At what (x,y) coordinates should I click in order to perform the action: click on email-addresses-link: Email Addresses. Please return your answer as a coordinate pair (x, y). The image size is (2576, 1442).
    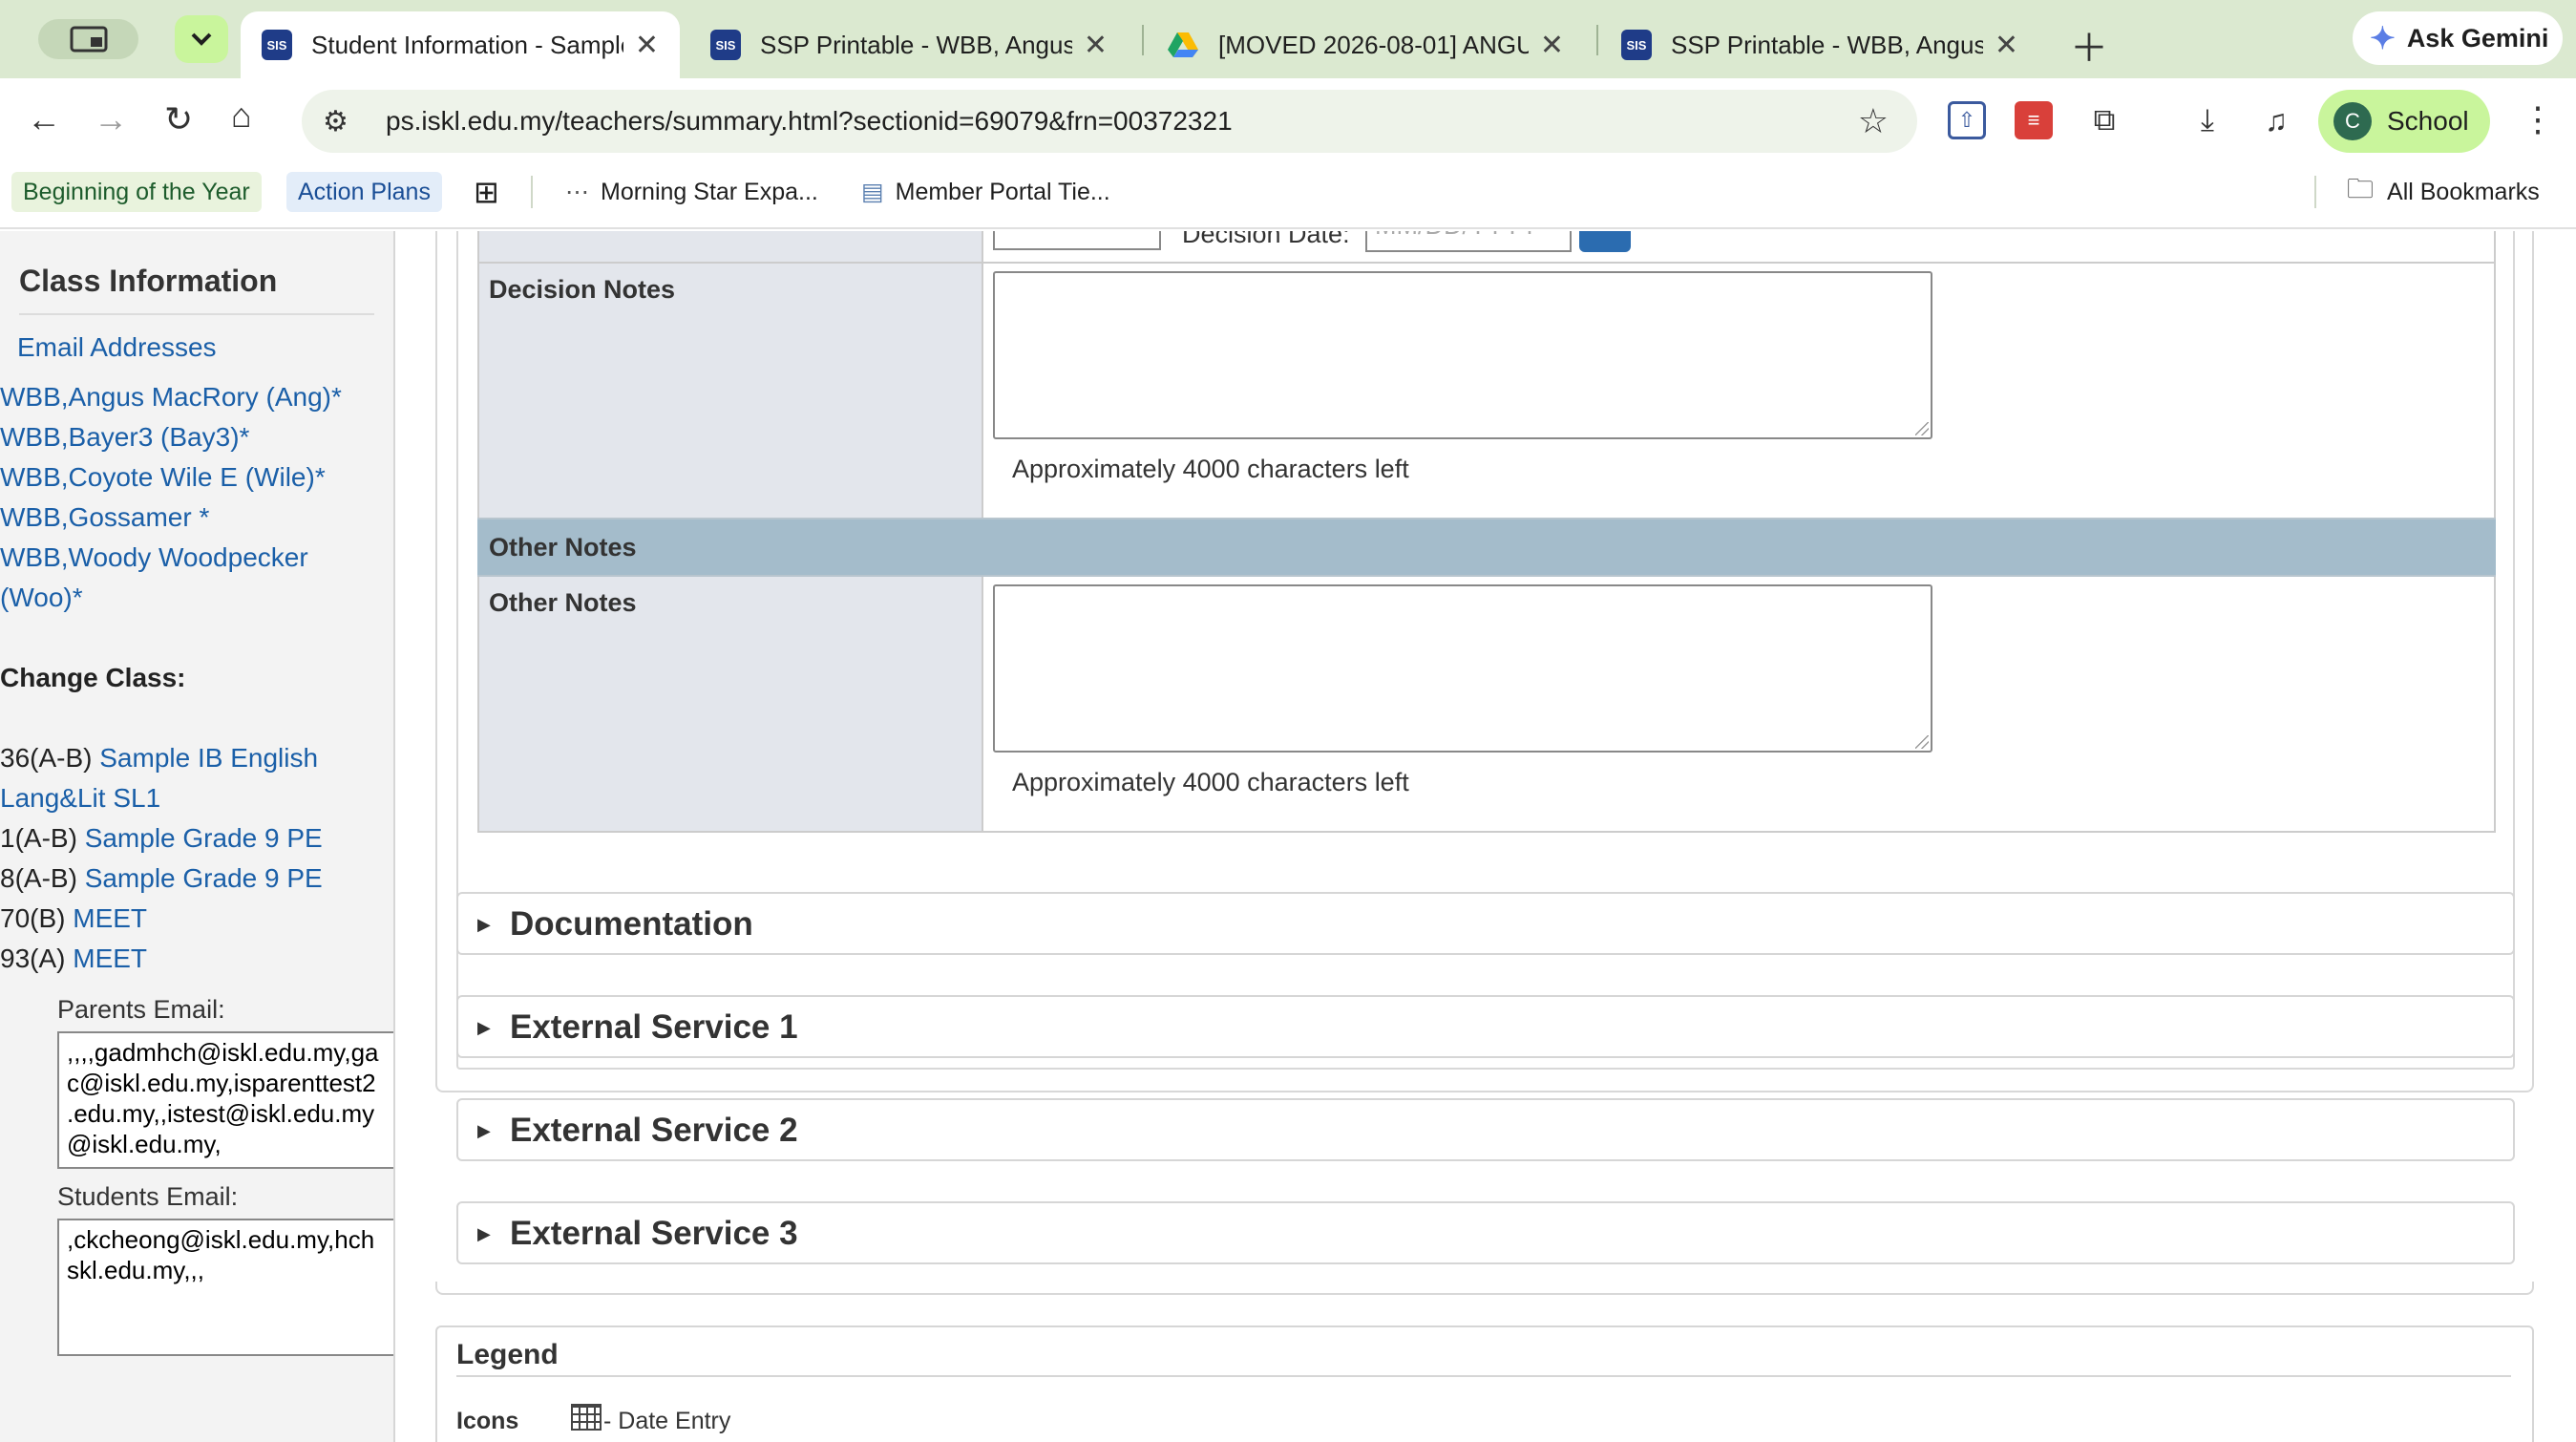
    Looking at the image, I should click on (117, 347).